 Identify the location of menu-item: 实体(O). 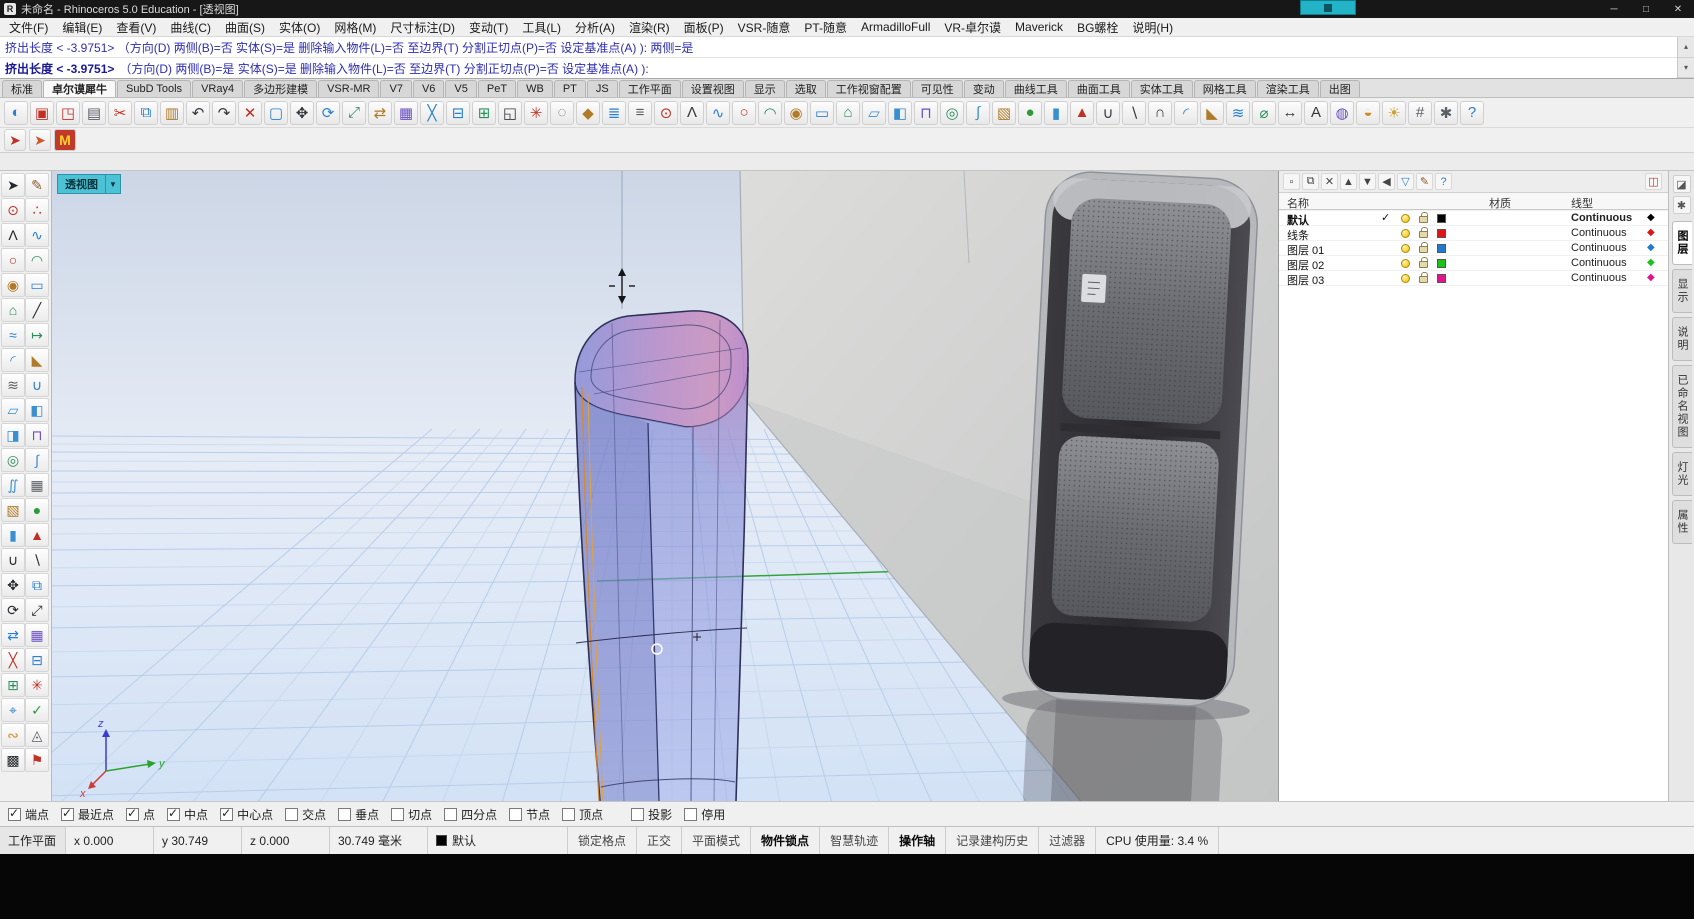
(299, 27).